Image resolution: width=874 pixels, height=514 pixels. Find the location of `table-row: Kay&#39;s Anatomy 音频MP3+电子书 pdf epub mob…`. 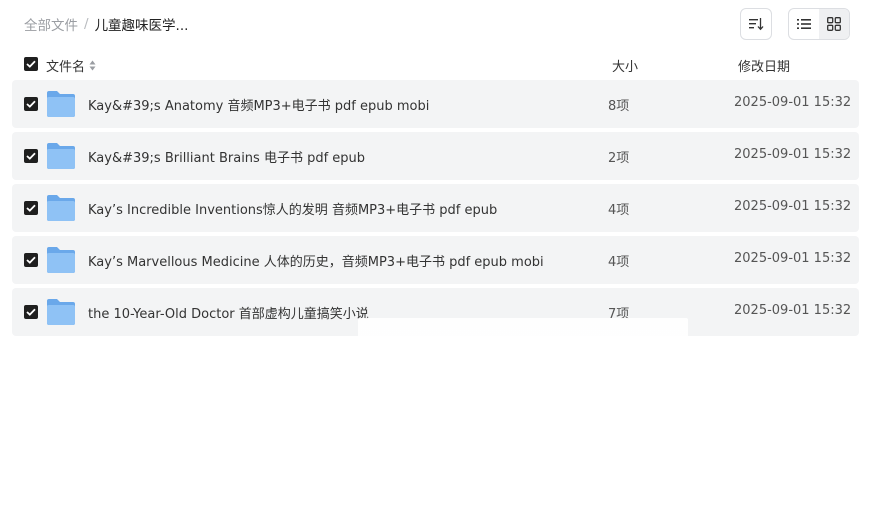

table-row: Kay&#39;s Anatomy 音频MP3+电子书 pdf epub mob… is located at coordinates (435, 104).